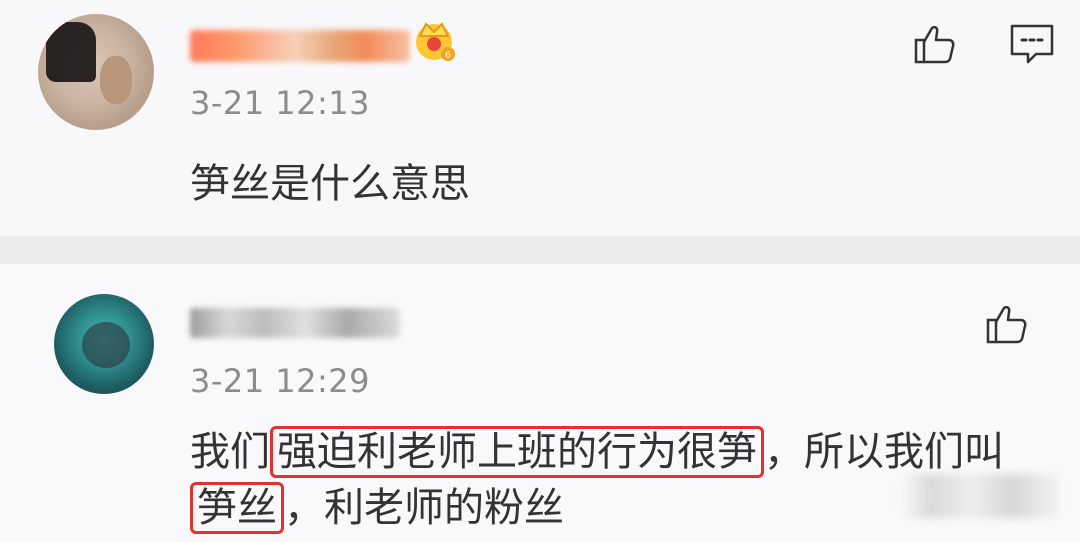  Describe the element at coordinates (540, 250) in the screenshot. I see `section-divider` at that location.